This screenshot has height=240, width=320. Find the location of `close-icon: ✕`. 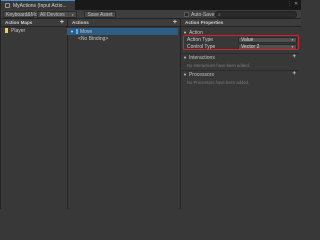

close-icon: ✕ is located at coordinates (296, 4).